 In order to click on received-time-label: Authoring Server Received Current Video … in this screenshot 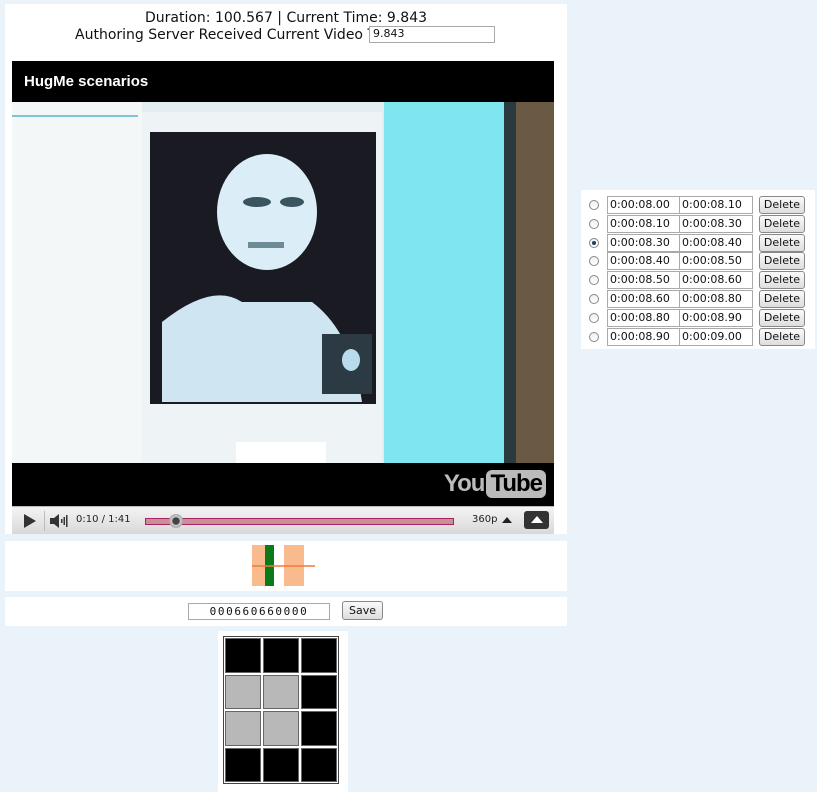, I will do `click(241, 35)`.